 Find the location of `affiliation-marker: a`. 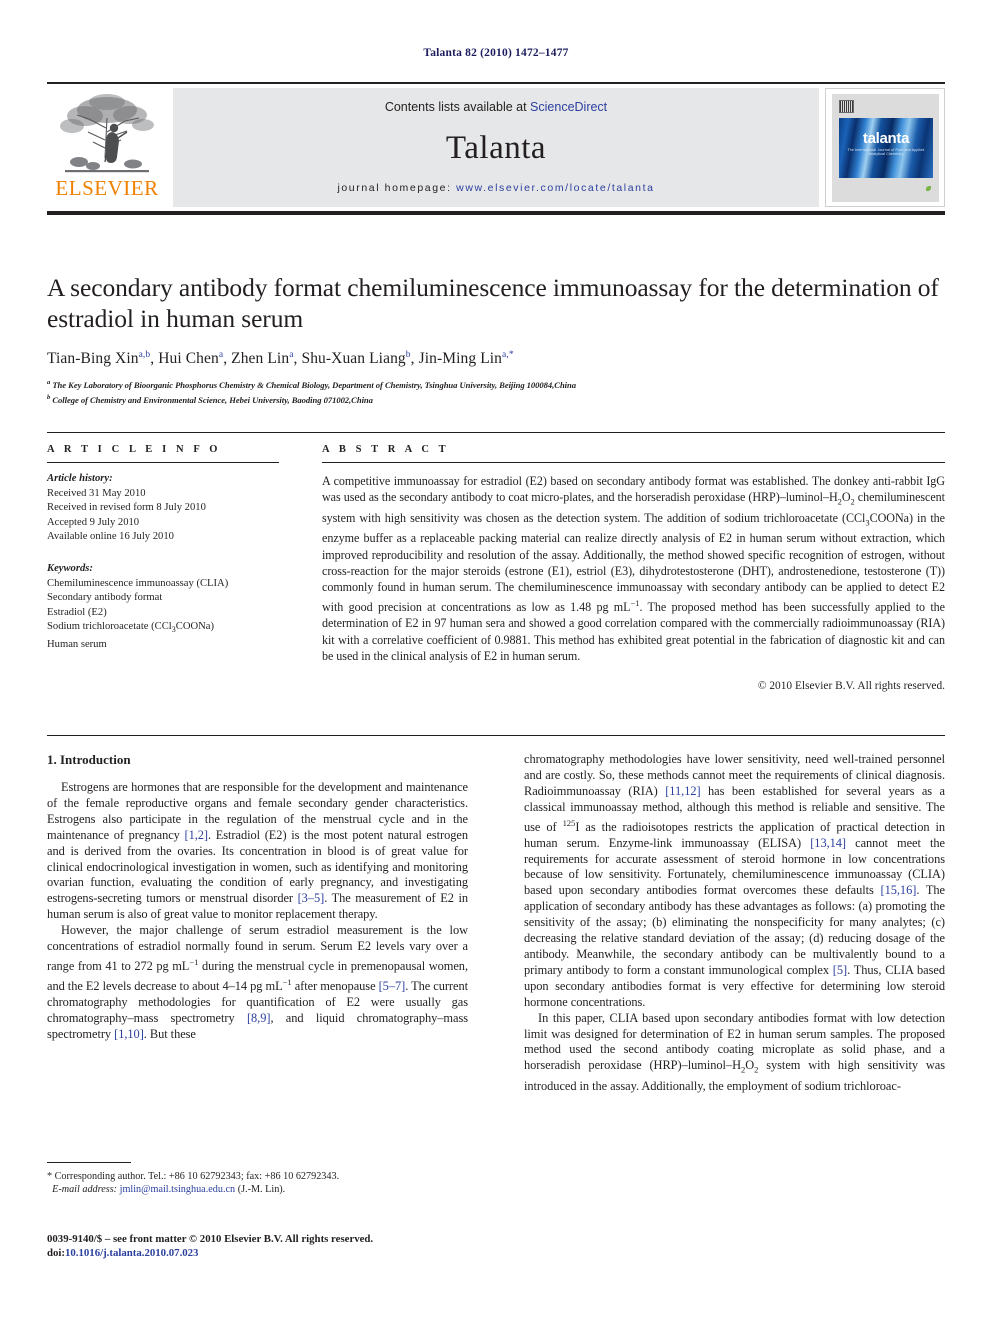

affiliation-marker: a is located at coordinates (49, 383).